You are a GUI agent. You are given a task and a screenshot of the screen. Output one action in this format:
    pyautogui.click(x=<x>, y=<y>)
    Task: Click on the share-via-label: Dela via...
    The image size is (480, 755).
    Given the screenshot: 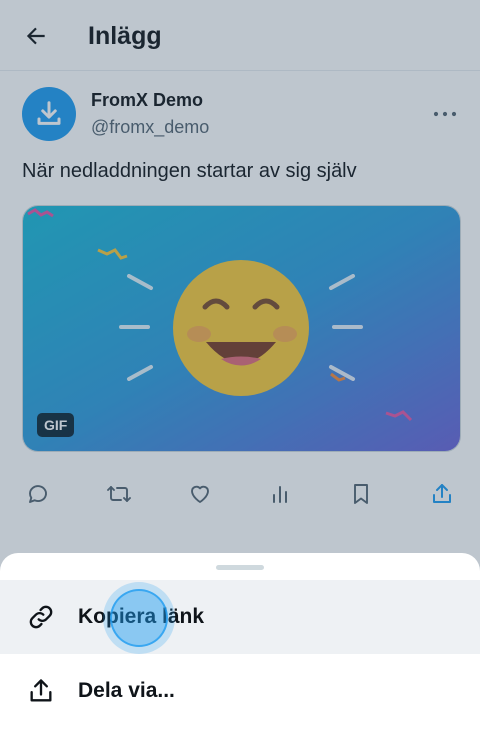 What is the action you would take?
    pyautogui.click(x=126, y=690)
    